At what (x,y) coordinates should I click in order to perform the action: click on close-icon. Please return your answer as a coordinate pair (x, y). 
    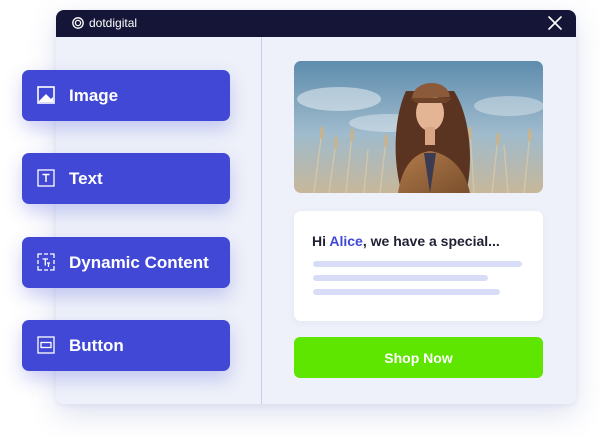
    Looking at the image, I should click on (555, 23).